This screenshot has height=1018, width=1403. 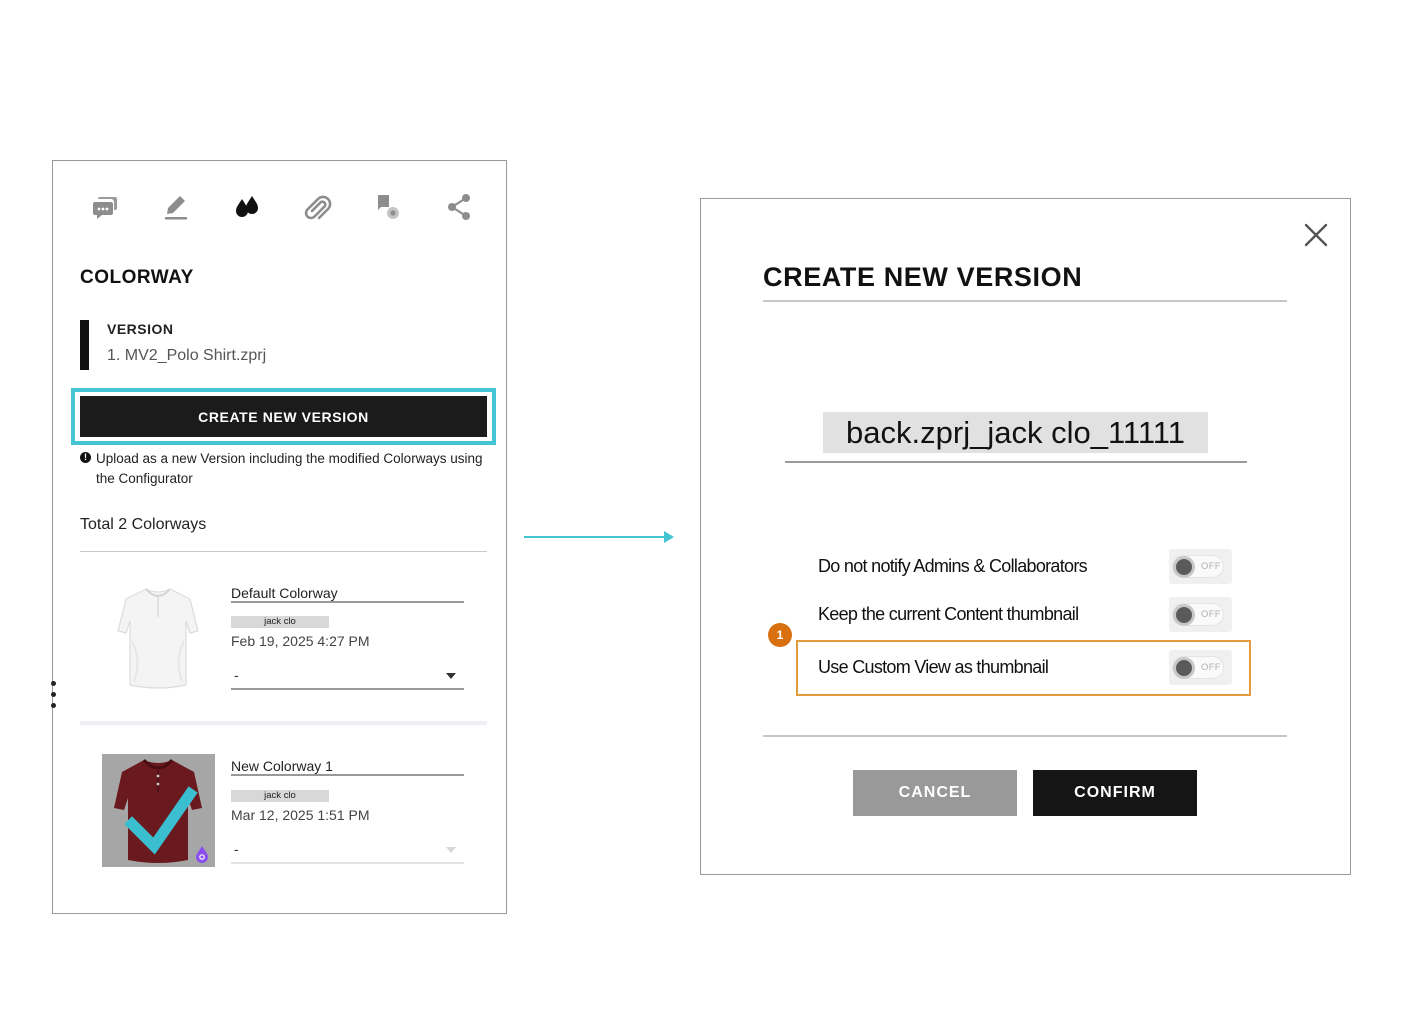 I want to click on custom-view-toggle: OFF, so click(x=1200, y=667).